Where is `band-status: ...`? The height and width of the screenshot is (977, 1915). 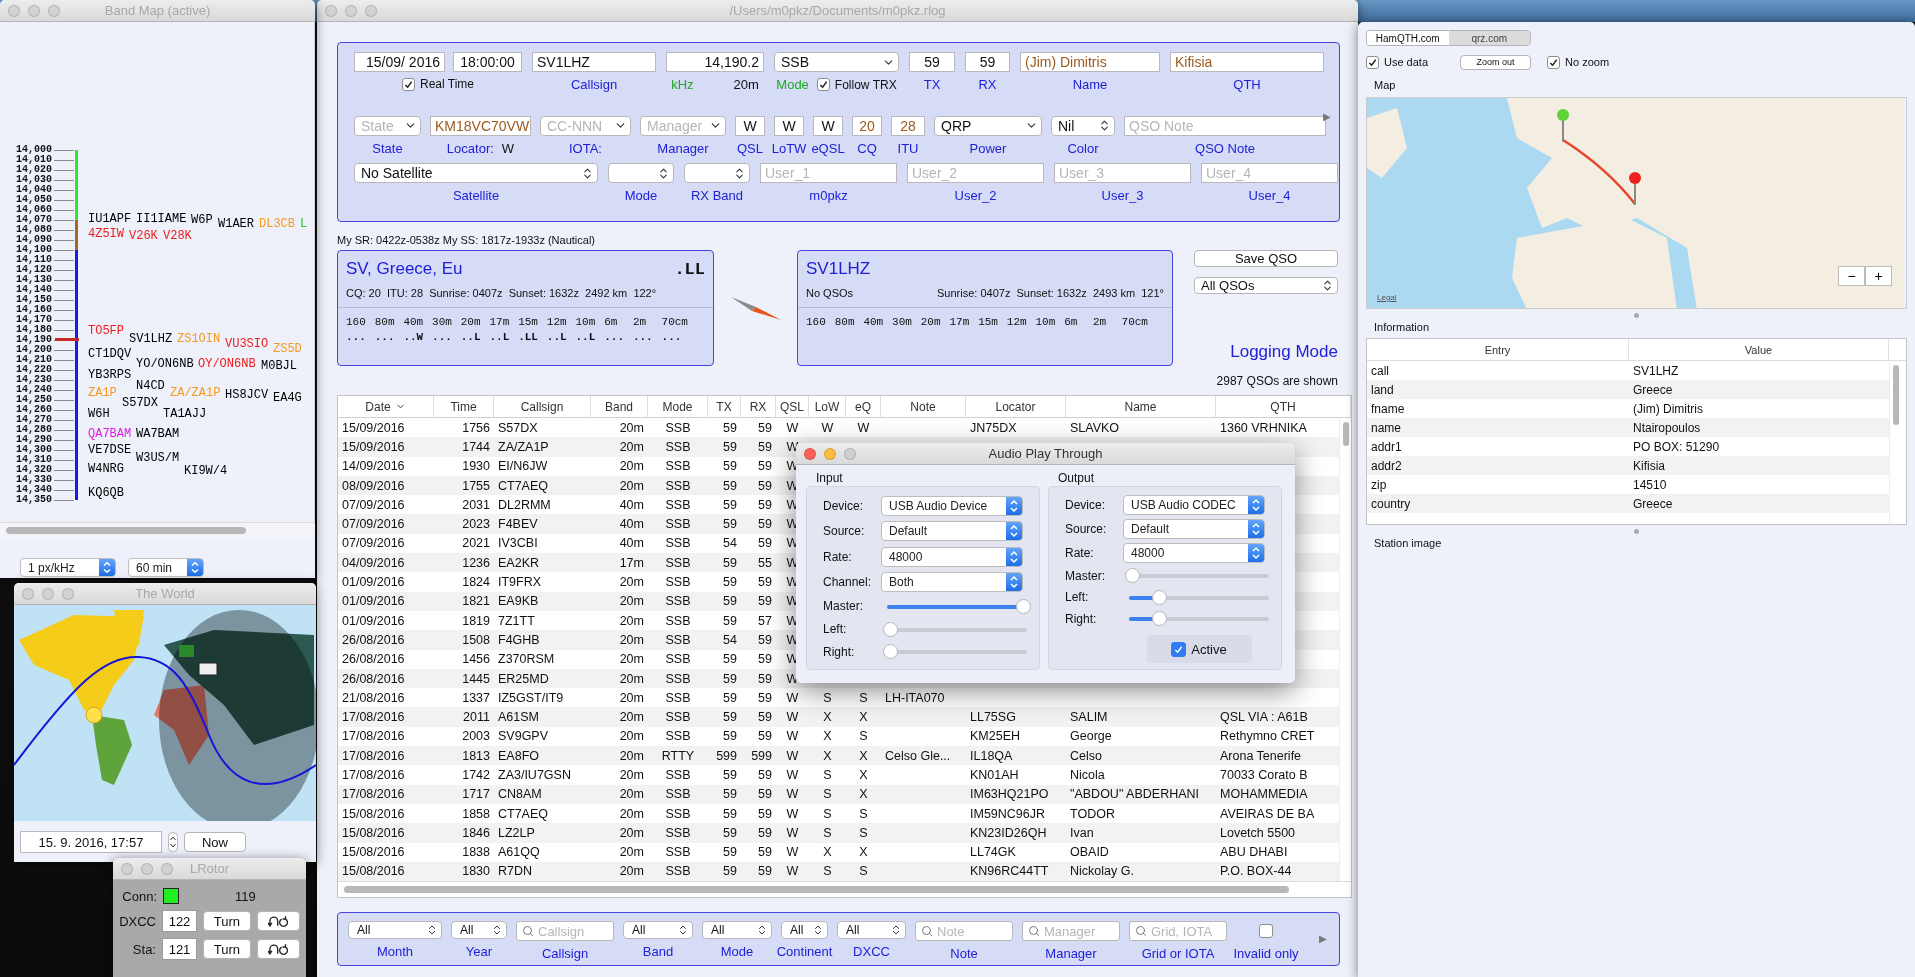 band-status: ... is located at coordinates (643, 337).